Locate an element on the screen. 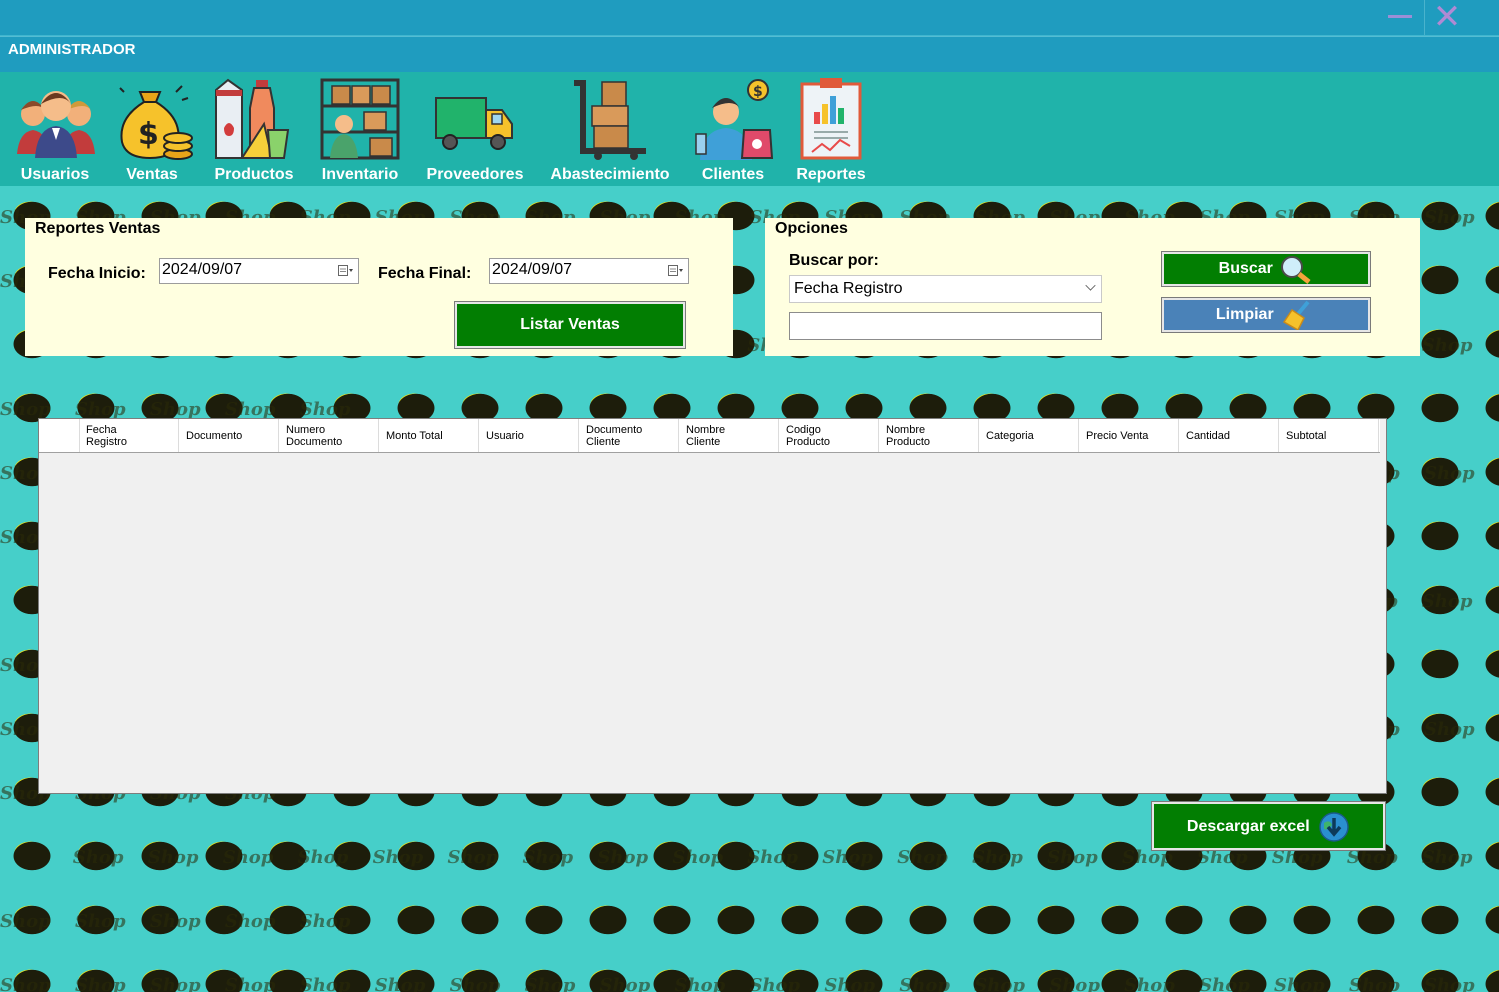 This screenshot has height=992, width=1499. menu-item-abastecimiento: Abastecimiento is located at coordinates (610, 131).